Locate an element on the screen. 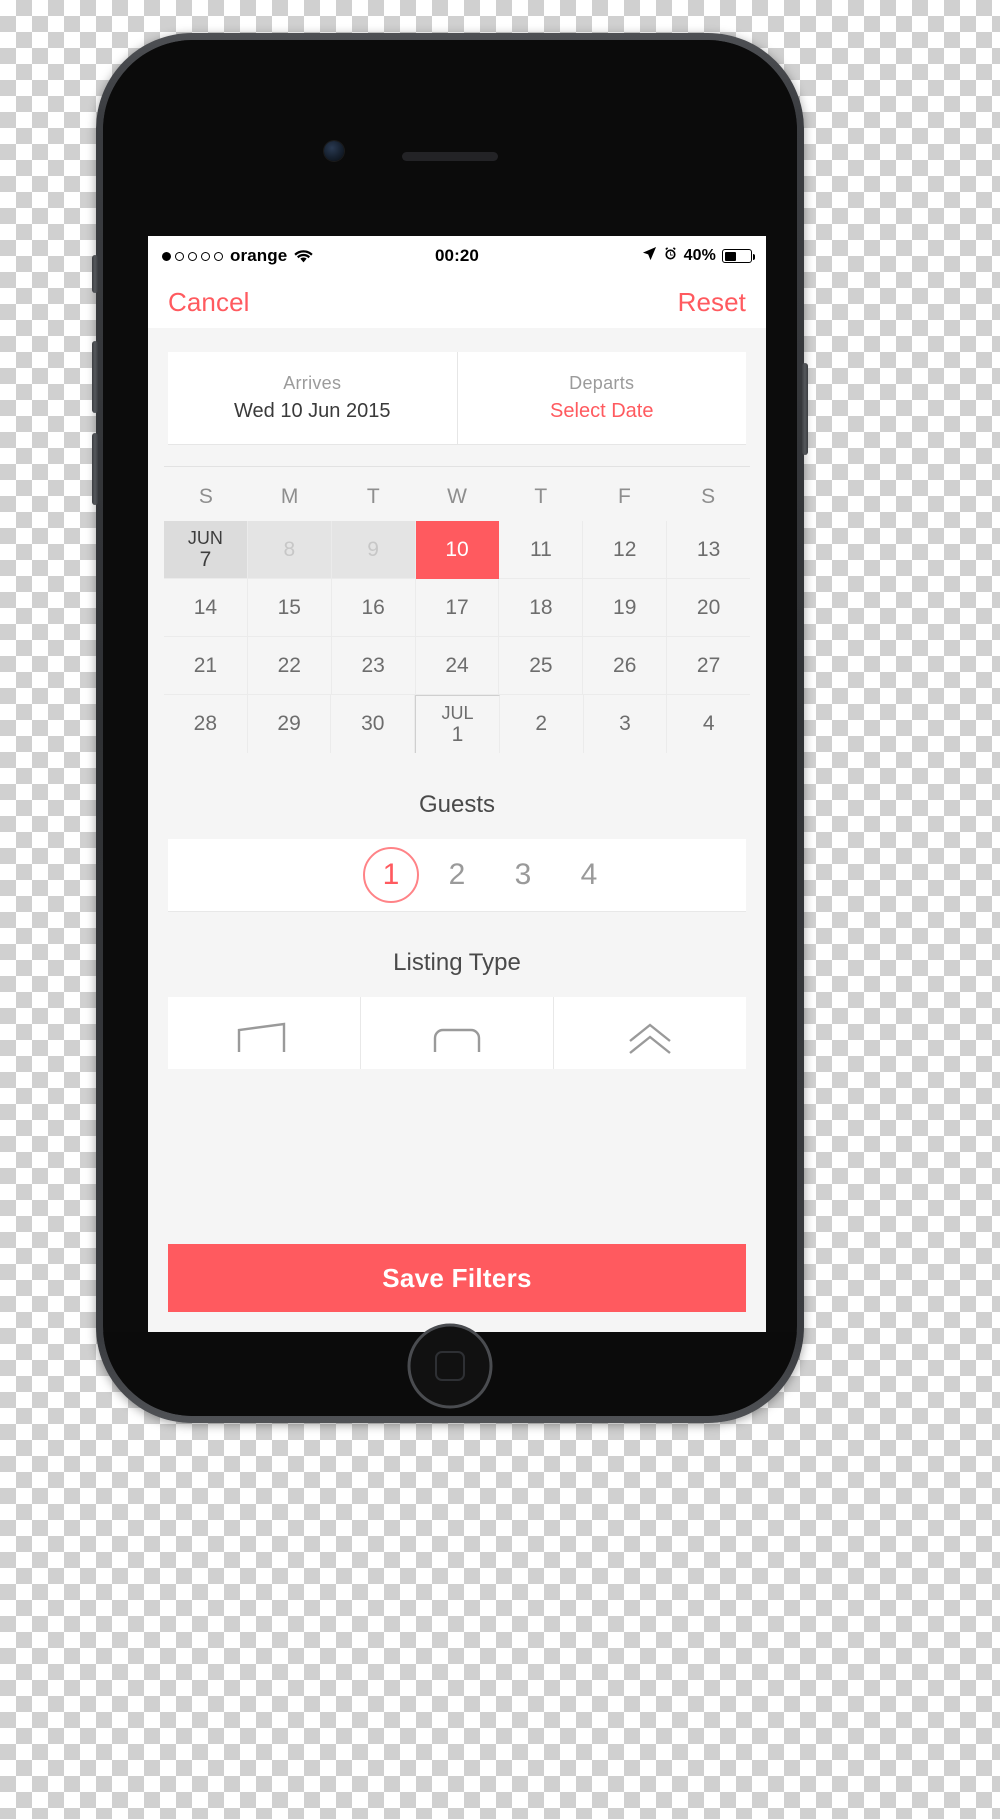 This screenshot has width=1000, height=1819. calendar-day-number: 29 is located at coordinates (289, 724).